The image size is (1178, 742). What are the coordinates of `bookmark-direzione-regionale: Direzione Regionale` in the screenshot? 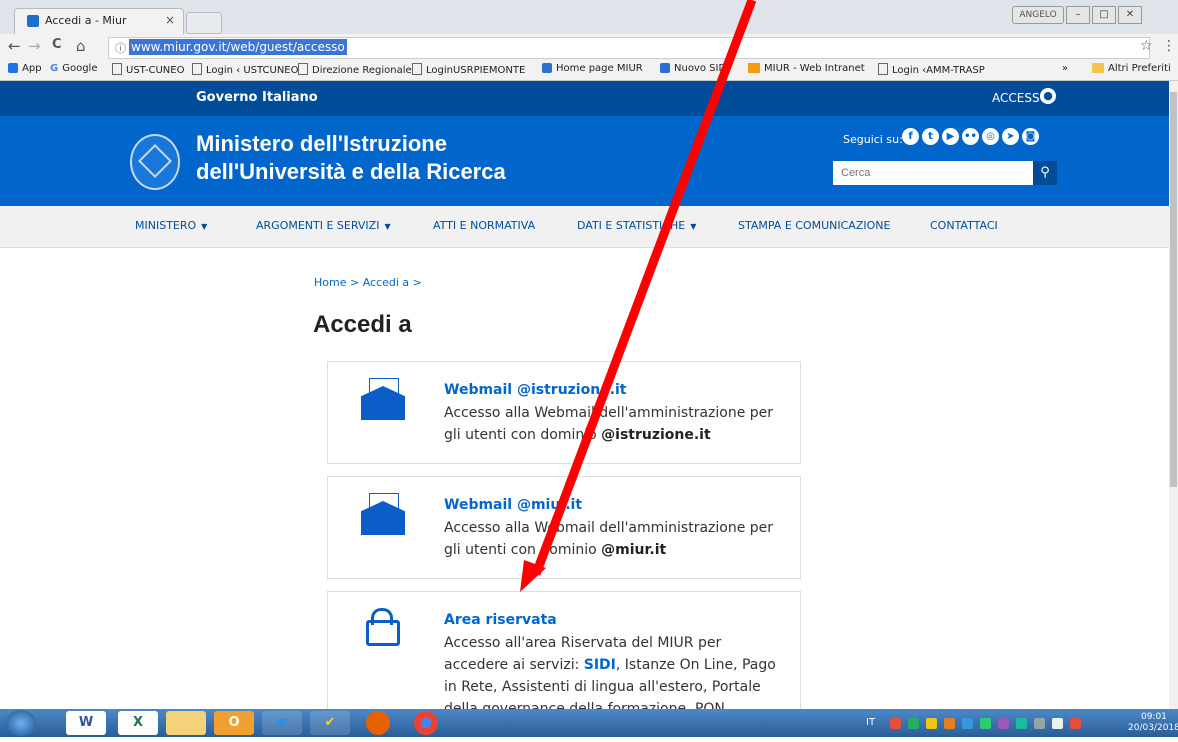 It's located at (355, 69).